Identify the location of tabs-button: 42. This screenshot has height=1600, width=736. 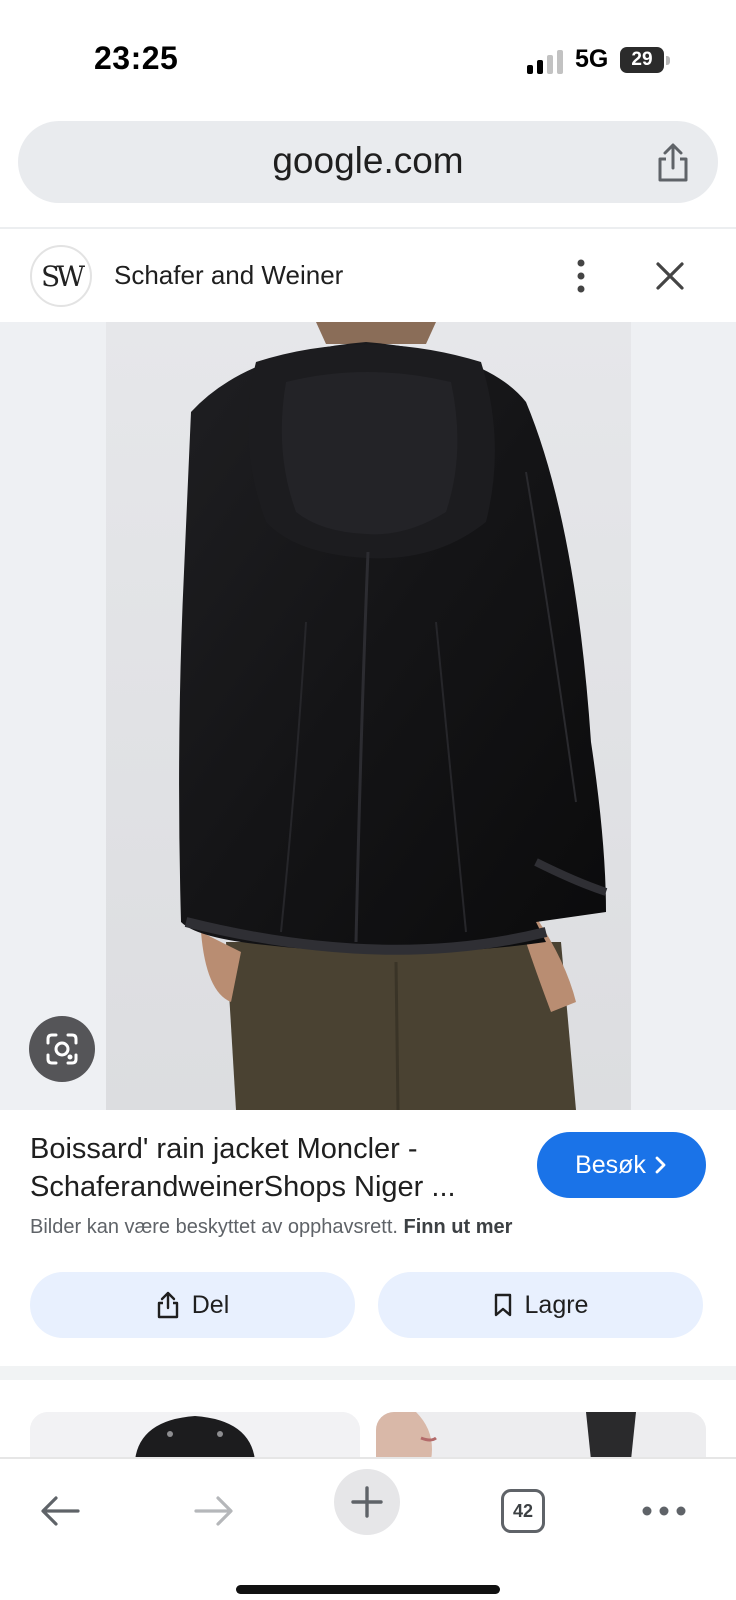
(523, 1511).